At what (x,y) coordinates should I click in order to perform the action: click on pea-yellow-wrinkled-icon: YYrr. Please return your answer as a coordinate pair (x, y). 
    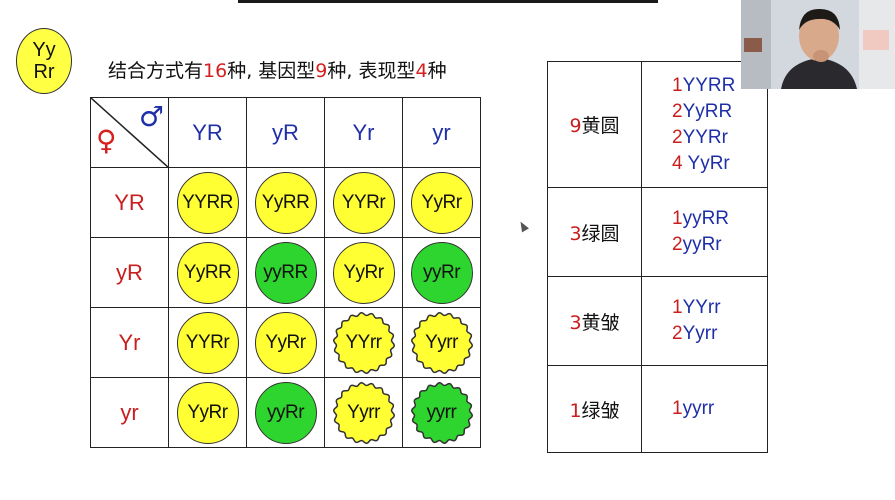
    Looking at the image, I should click on (364, 343).